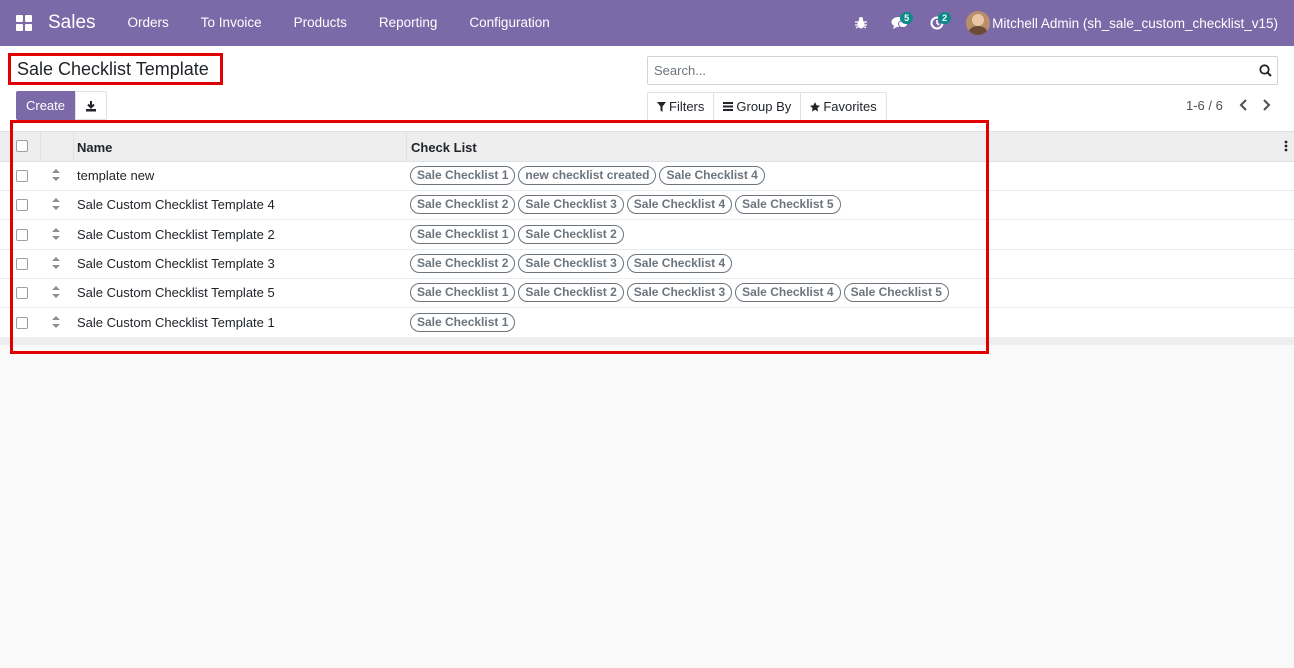  Describe the element at coordinates (517, 234) in the screenshot. I see `checklist-tags: Sale Checklist 1 Sale Checklist 2` at that location.